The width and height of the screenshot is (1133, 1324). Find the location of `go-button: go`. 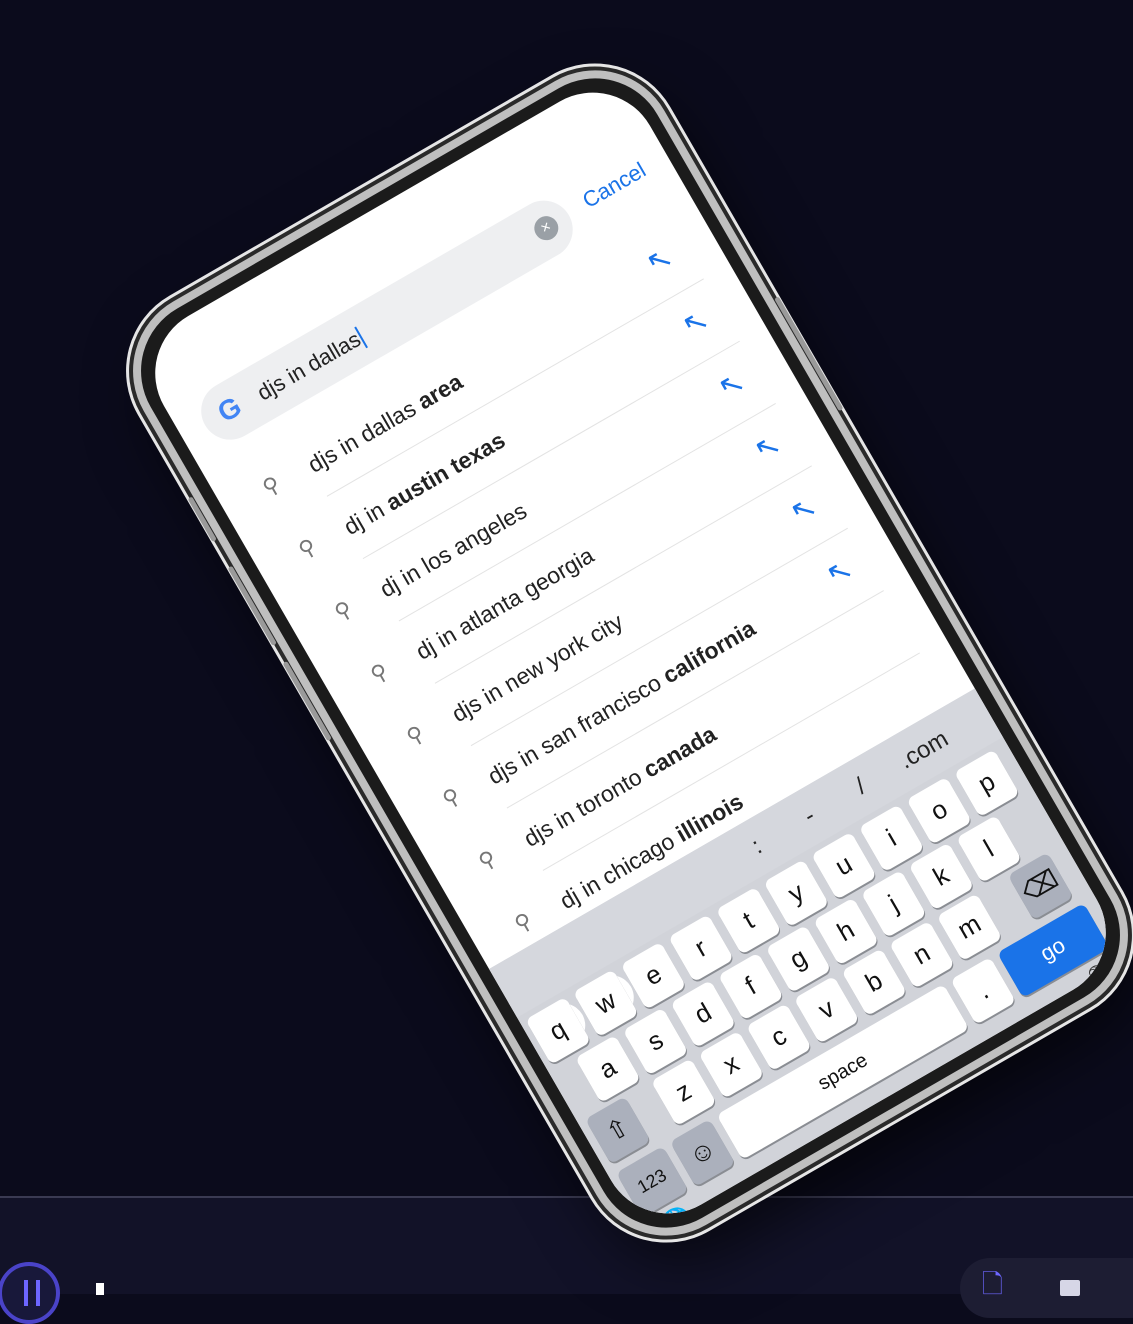

go-button: go is located at coordinates (1053, 950).